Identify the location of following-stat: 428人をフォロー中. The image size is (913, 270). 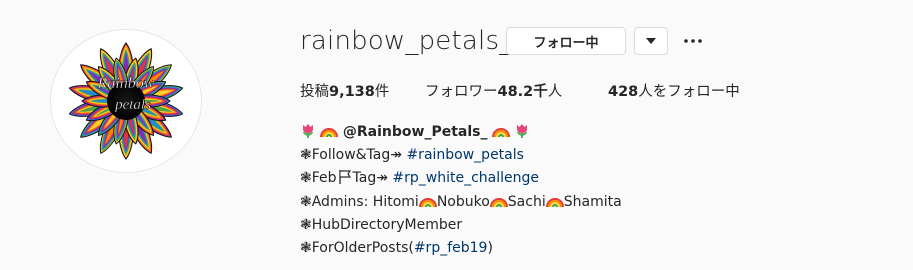
(674, 90).